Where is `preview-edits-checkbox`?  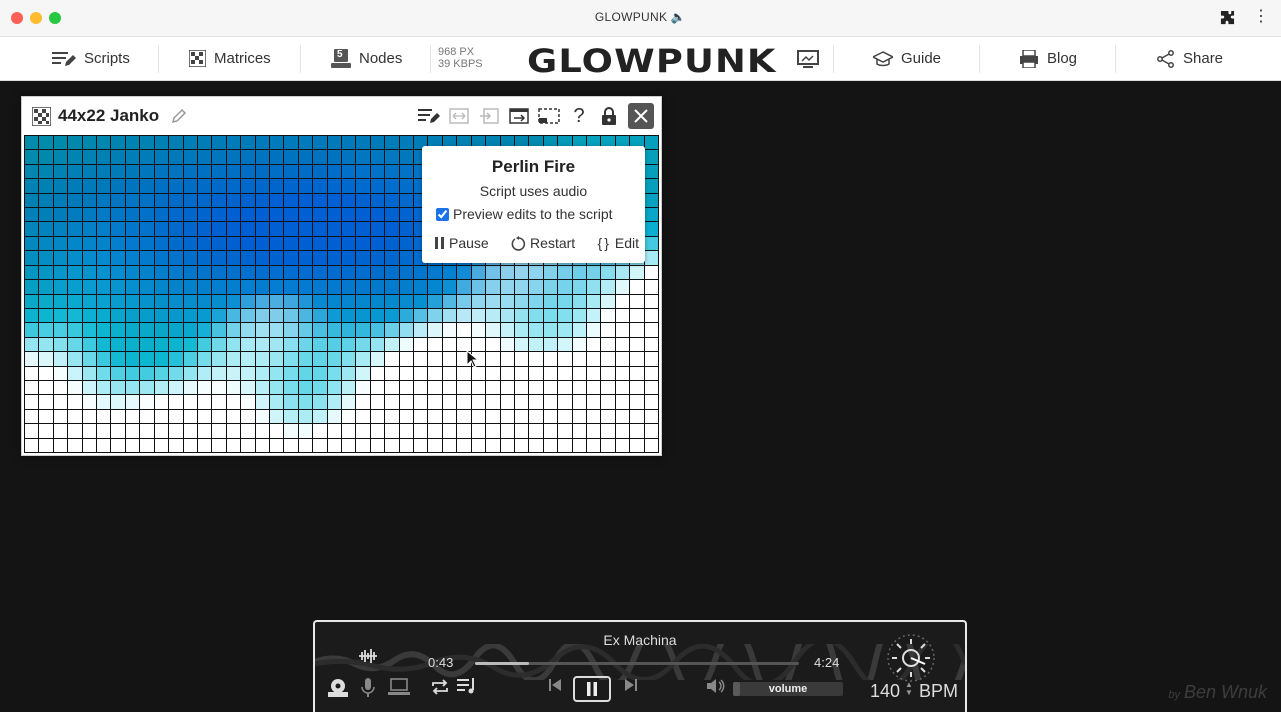 preview-edits-checkbox is located at coordinates (442, 214).